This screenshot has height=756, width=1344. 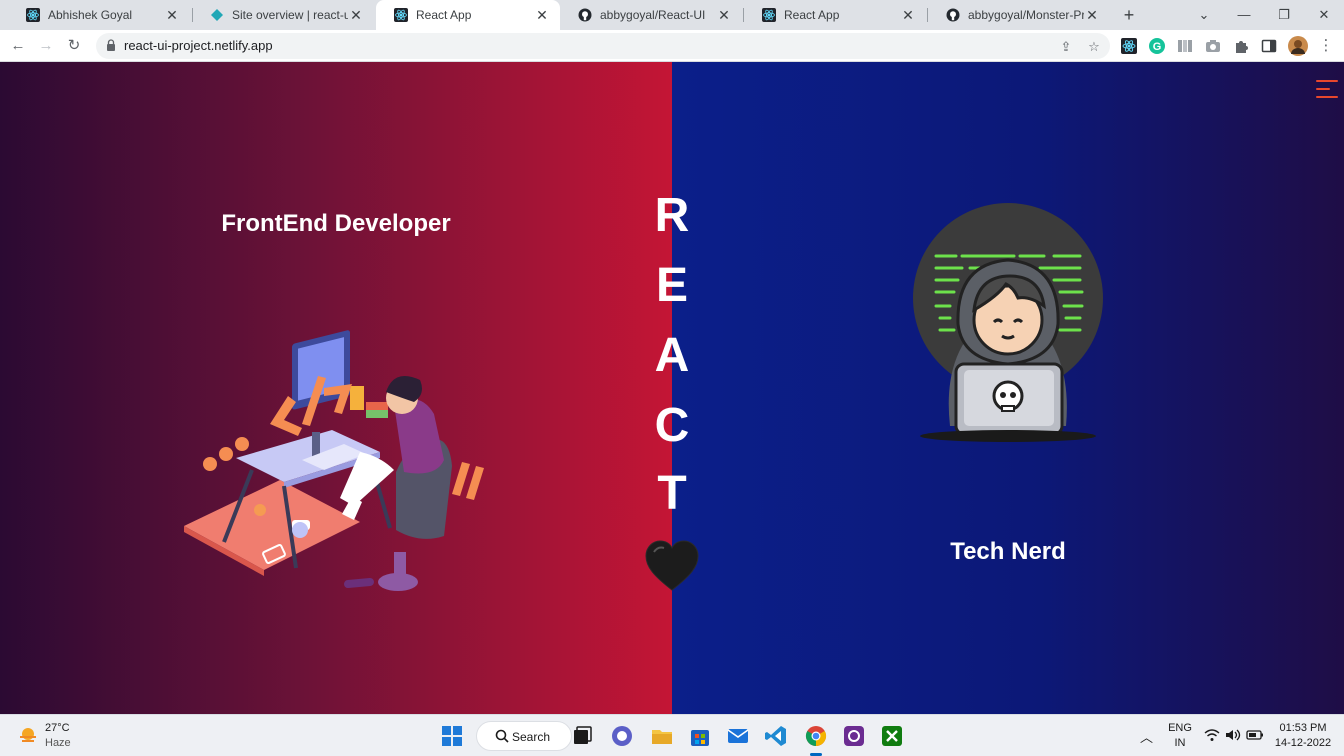 I want to click on chrome-icon, so click(x=816, y=736).